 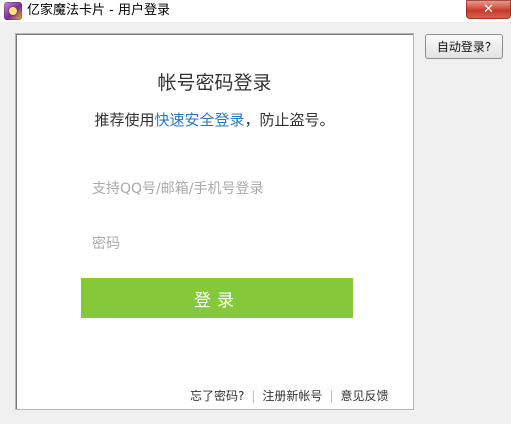 I want to click on account-input, so click(x=222, y=189).